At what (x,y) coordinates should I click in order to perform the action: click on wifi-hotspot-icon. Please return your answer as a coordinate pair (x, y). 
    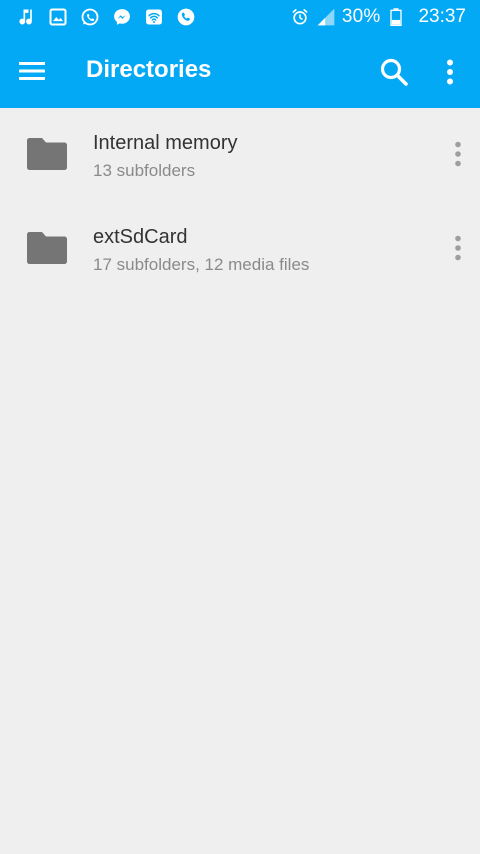
    Looking at the image, I should click on (154, 17).